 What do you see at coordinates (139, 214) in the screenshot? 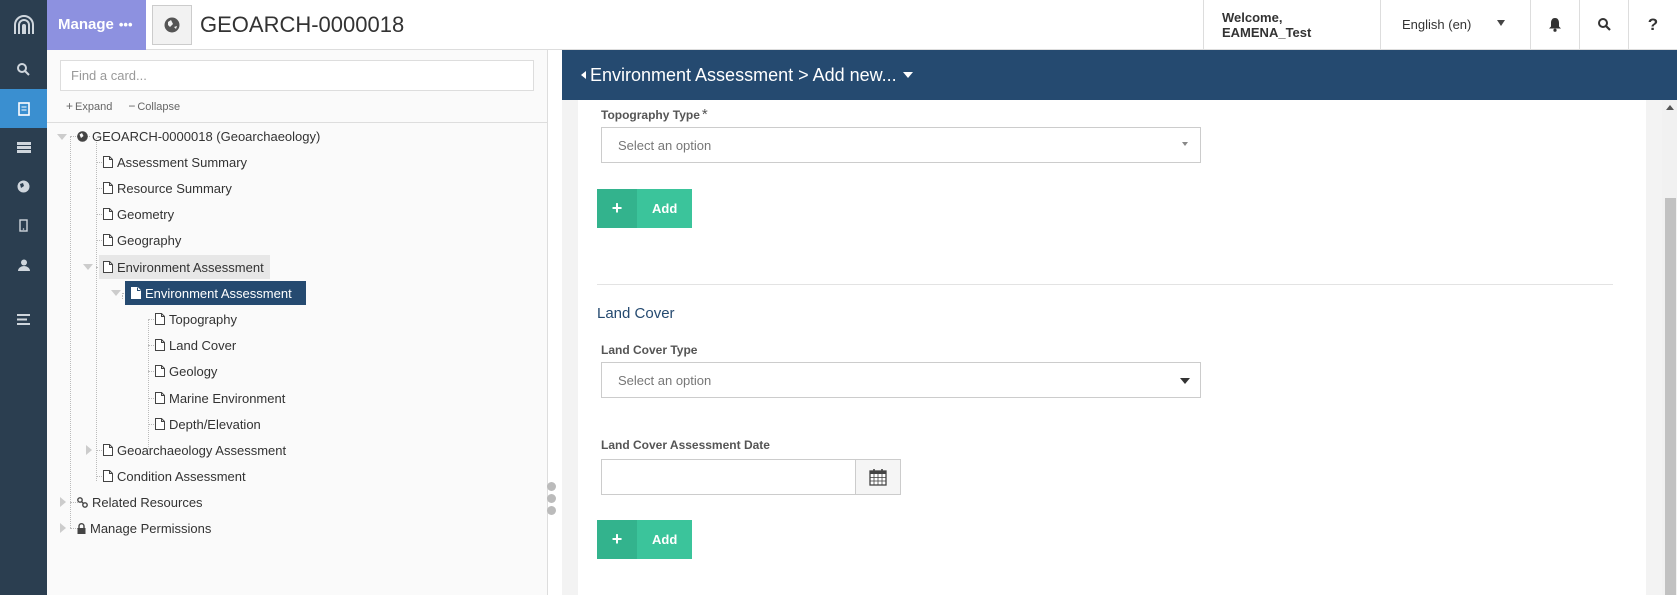
I see `tree-node-geometry: Geometry` at bounding box center [139, 214].